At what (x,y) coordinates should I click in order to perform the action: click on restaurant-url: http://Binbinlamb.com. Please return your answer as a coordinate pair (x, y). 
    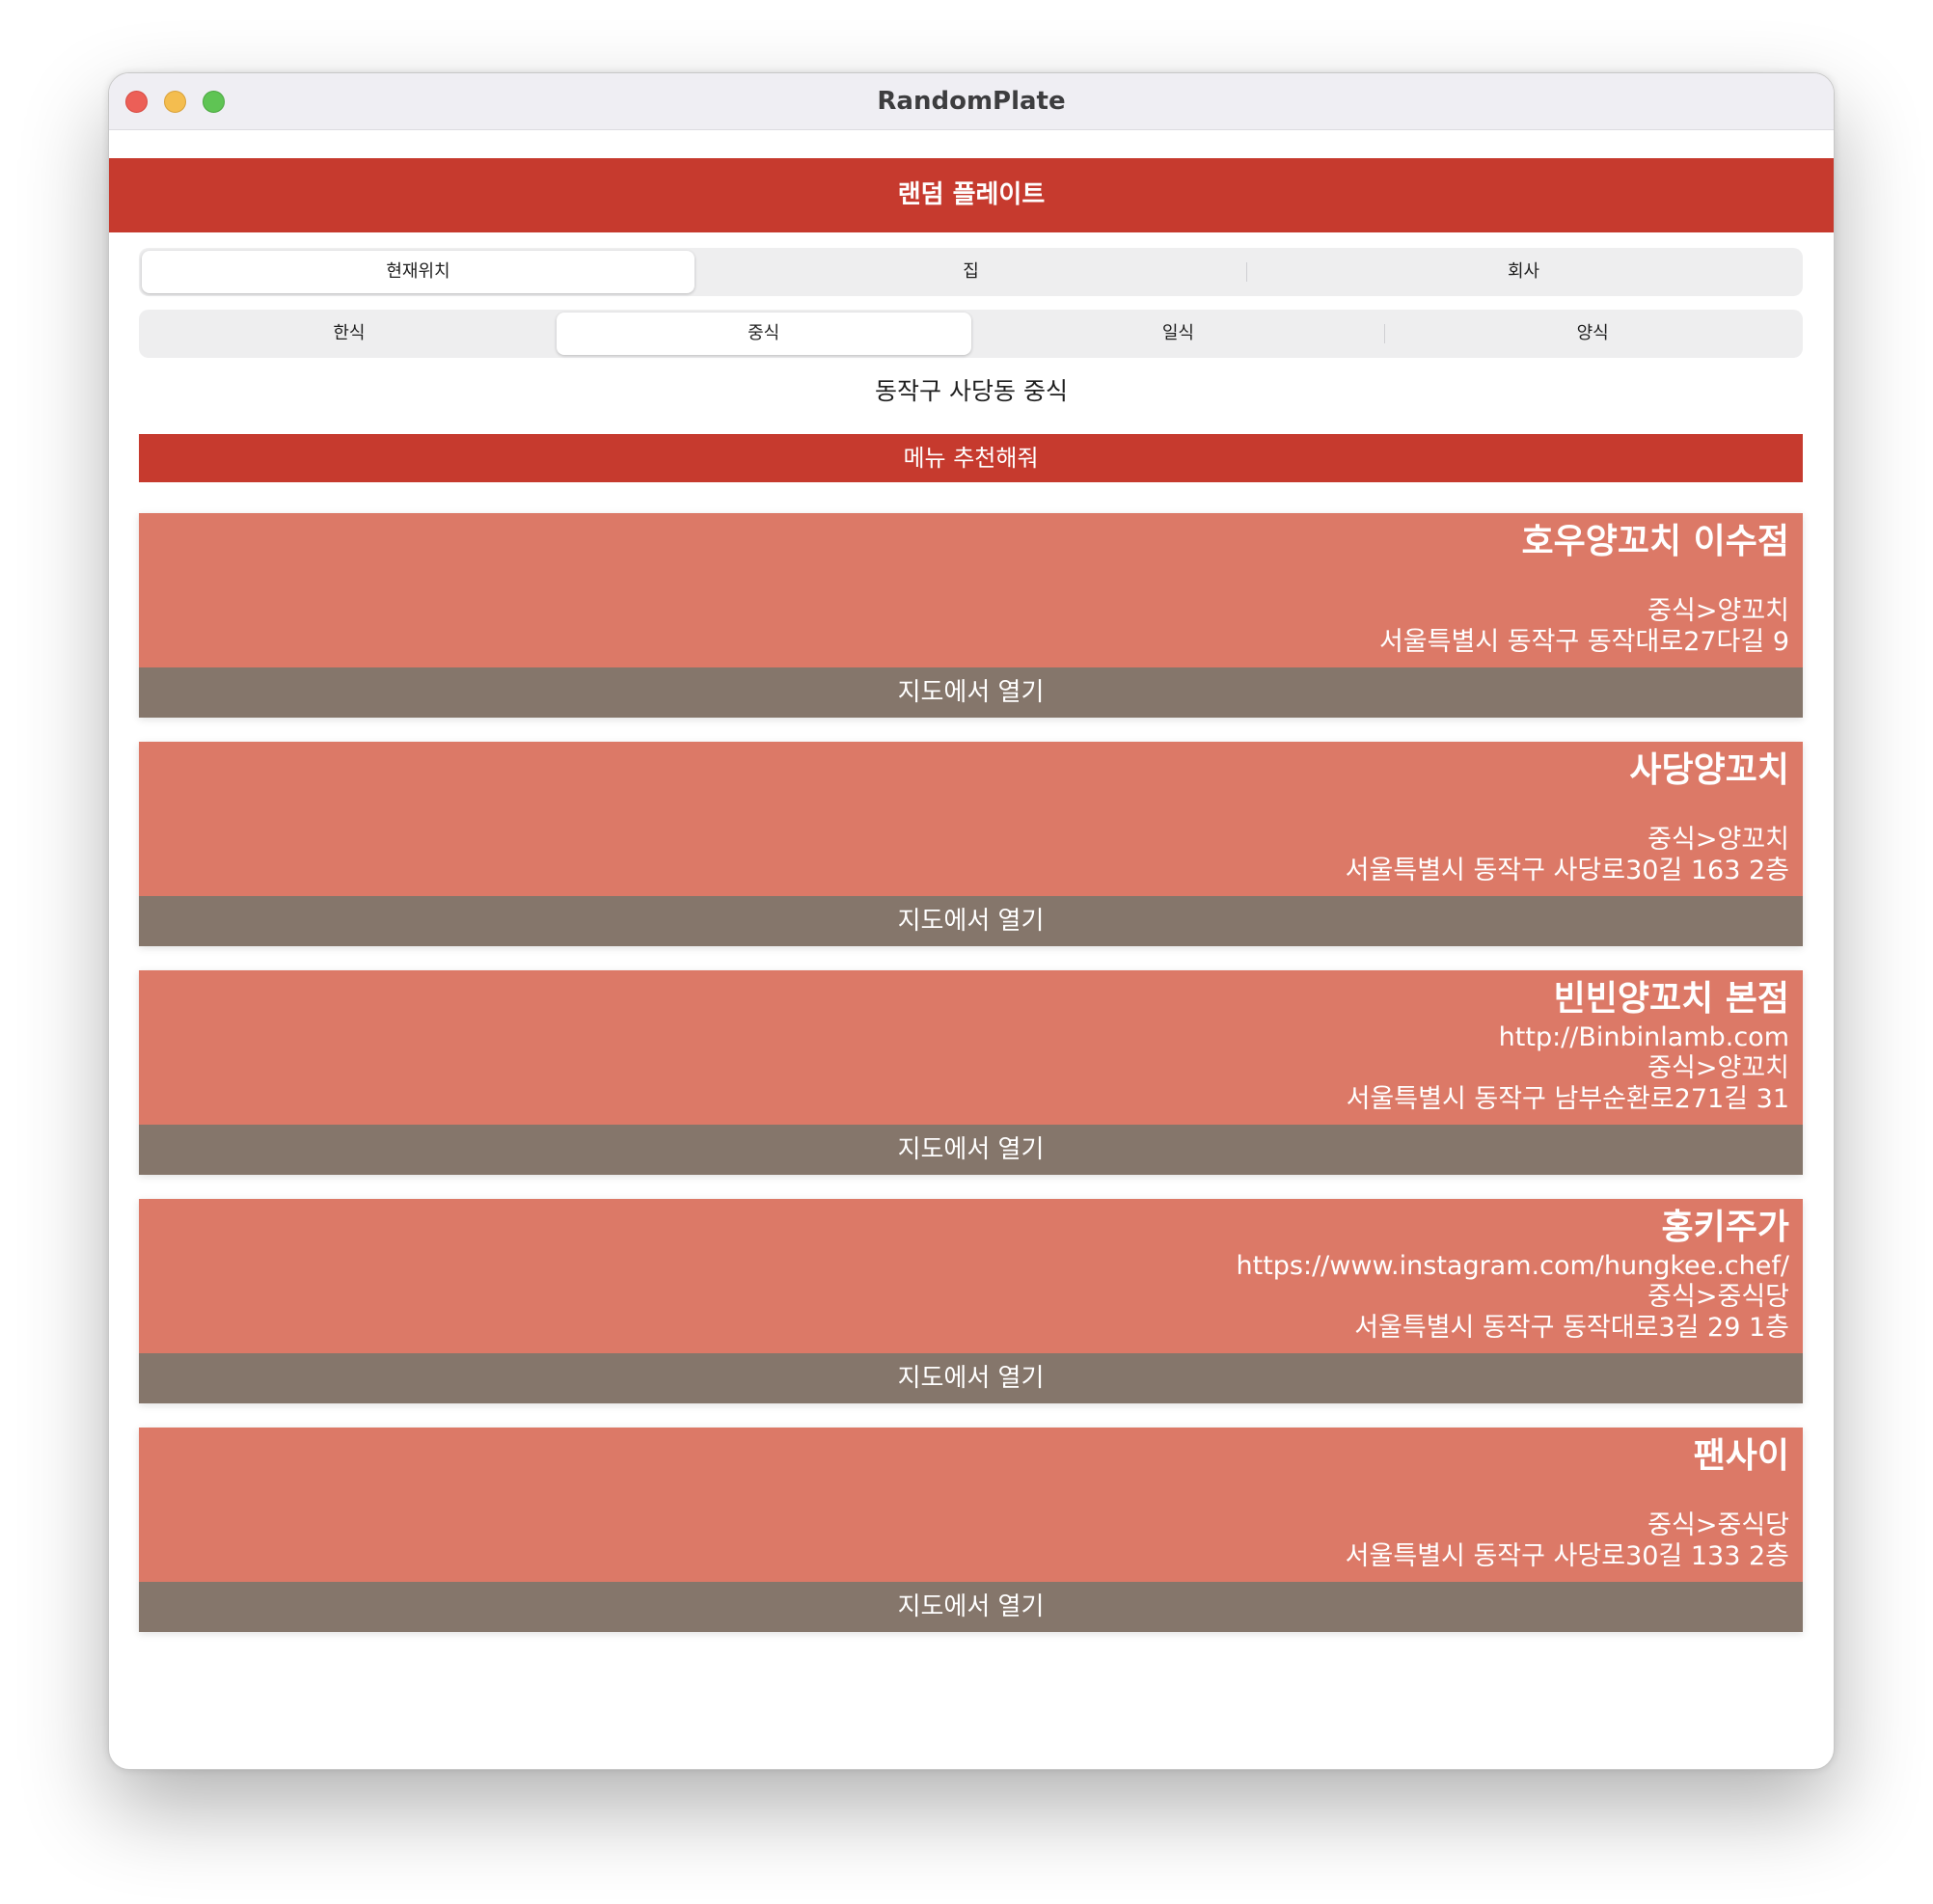
    Looking at the image, I should click on (970, 1037).